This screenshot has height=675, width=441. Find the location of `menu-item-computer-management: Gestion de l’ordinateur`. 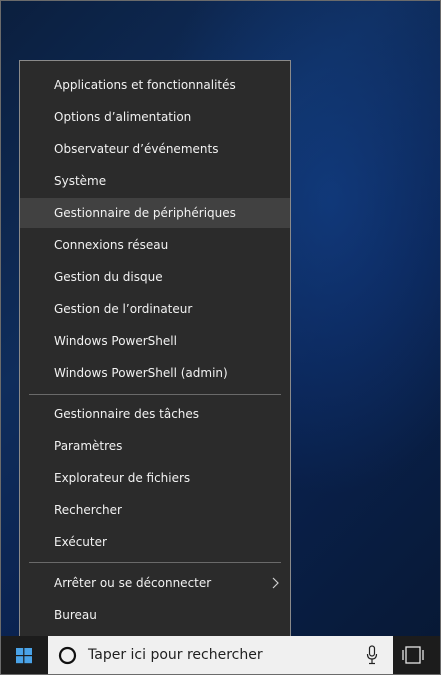

menu-item-computer-management: Gestion de l’ordinateur is located at coordinates (155, 309).